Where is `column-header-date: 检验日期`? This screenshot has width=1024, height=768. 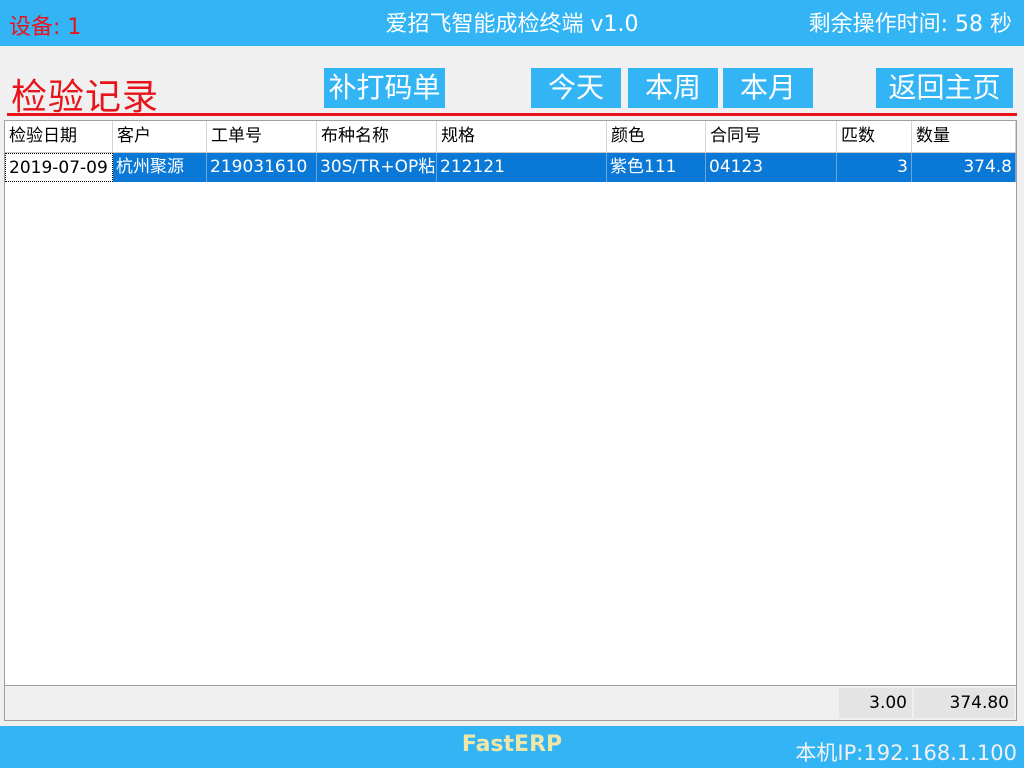 column-header-date: 检验日期 is located at coordinates (59, 136).